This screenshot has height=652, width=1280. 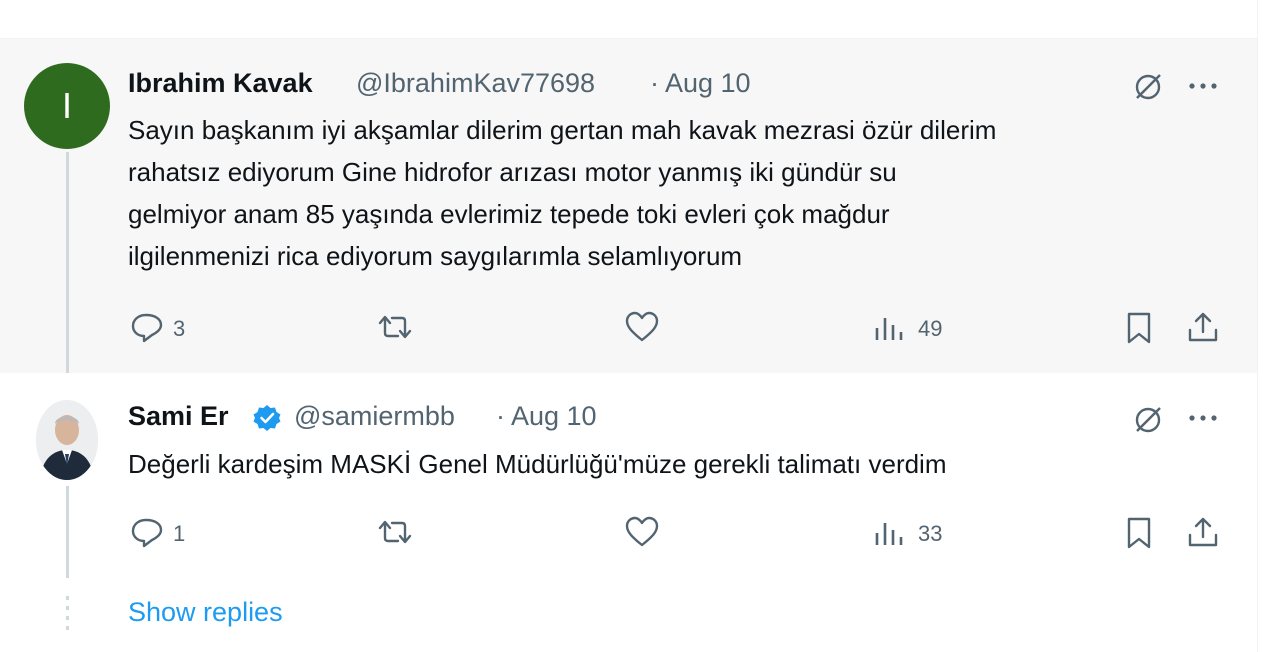 I want to click on author-handle: @samiermbb, so click(x=374, y=416).